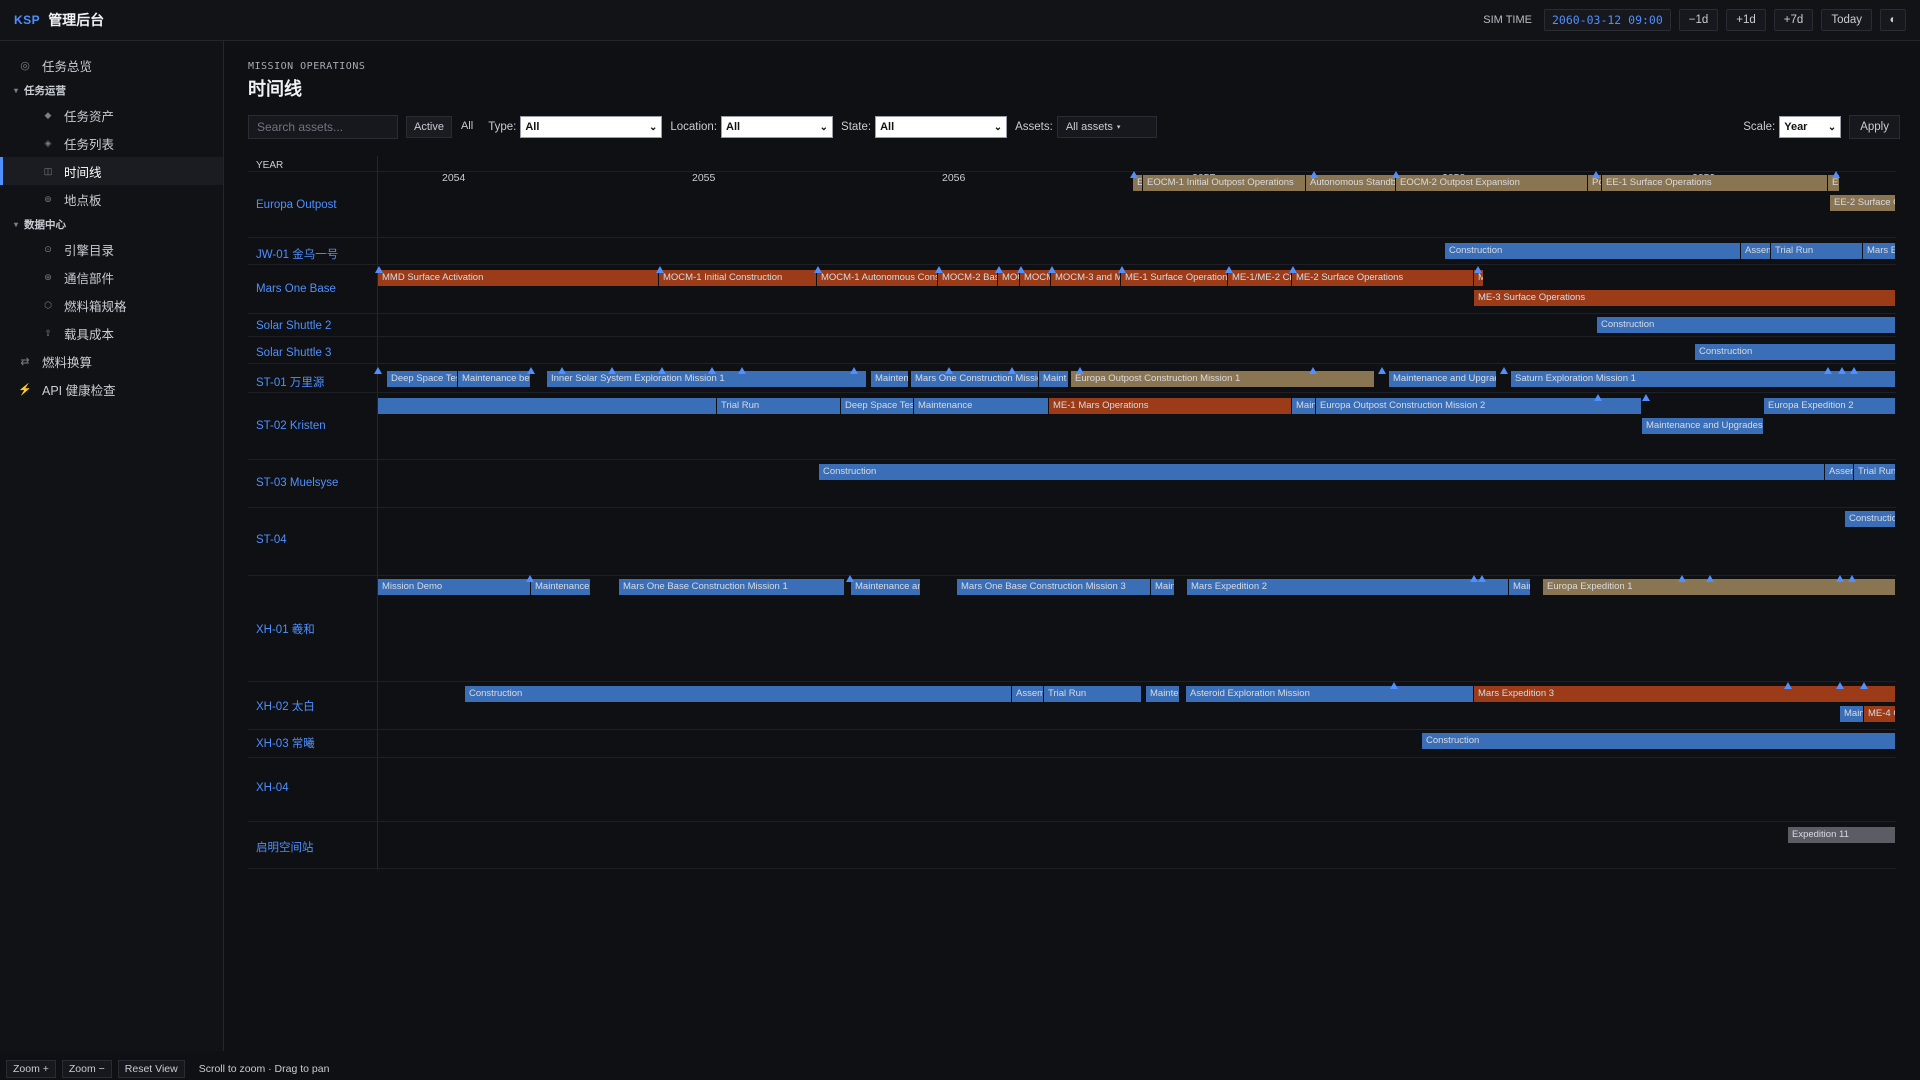 Image resolution: width=1920 pixels, height=1080 pixels. I want to click on timeline-bar: Europa Outpost Construction Mission 1, so click(1223, 379).